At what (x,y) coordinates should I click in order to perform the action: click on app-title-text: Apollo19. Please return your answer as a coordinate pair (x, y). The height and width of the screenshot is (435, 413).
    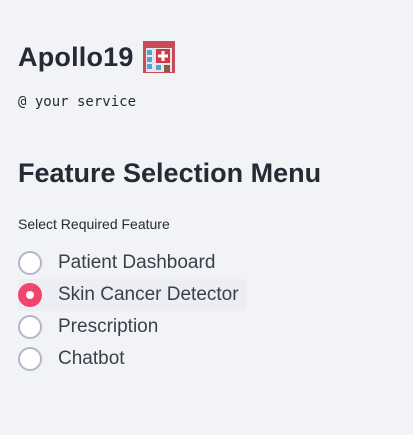
    Looking at the image, I should click on (76, 56).